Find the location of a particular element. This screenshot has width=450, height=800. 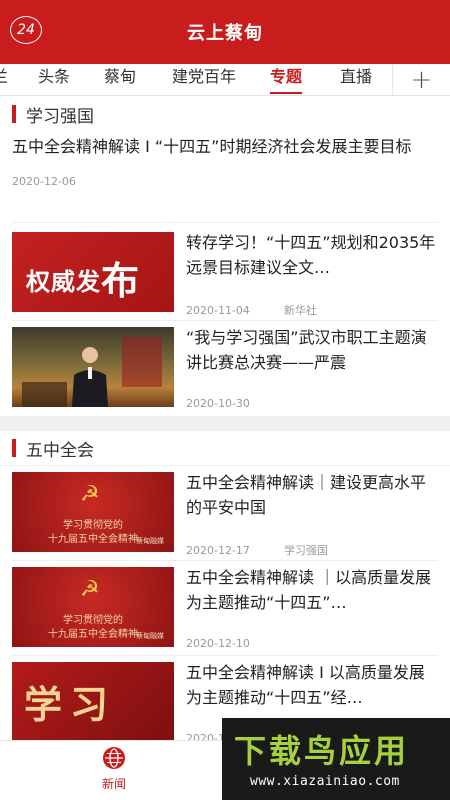

section-title: 学习强国 is located at coordinates (60, 116).